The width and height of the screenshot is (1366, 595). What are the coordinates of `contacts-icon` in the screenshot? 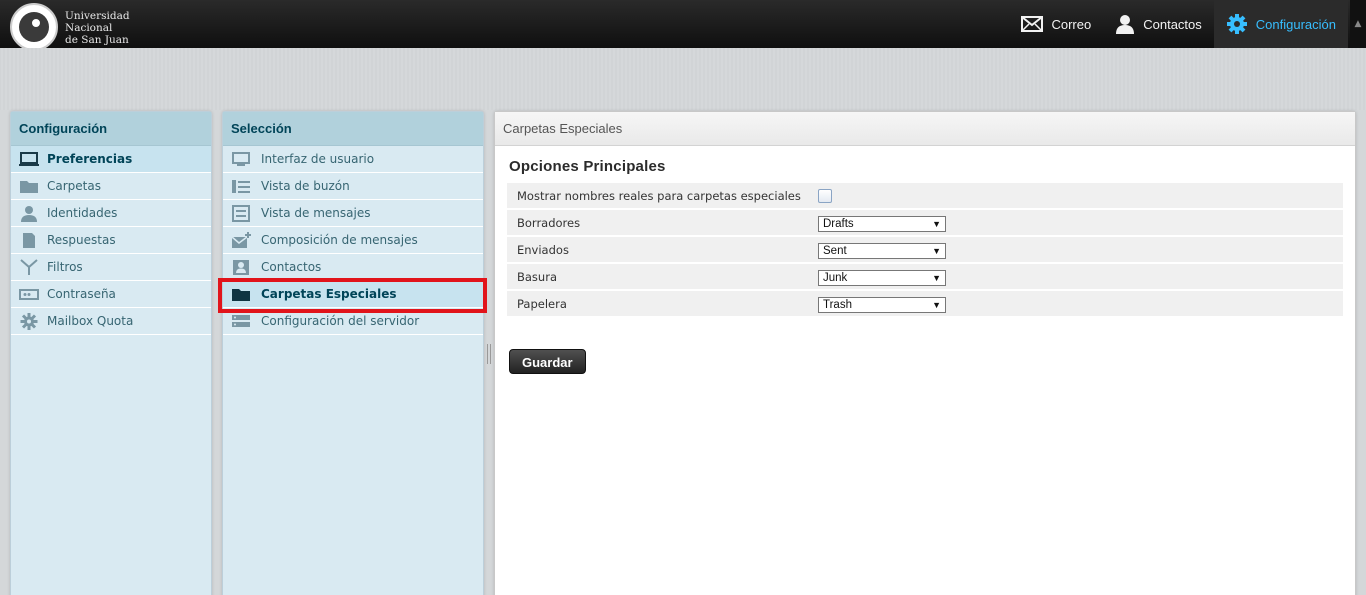 It's located at (241, 267).